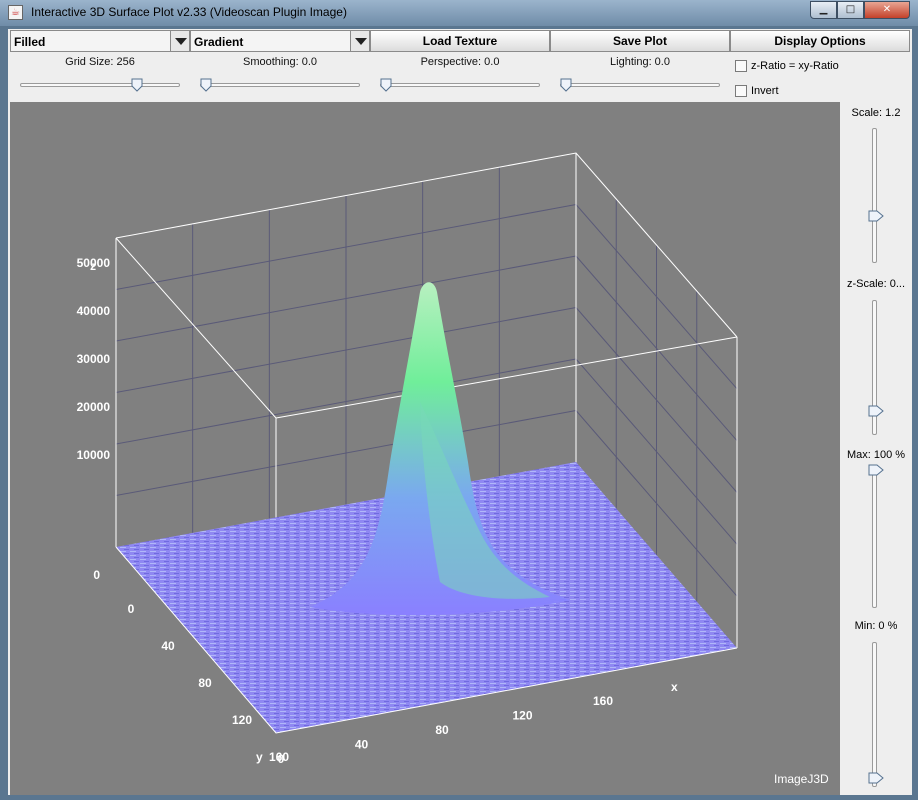 Image resolution: width=918 pixels, height=800 pixels. What do you see at coordinates (460, 41) in the screenshot?
I see `load-texture-button: Load Texture` at bounding box center [460, 41].